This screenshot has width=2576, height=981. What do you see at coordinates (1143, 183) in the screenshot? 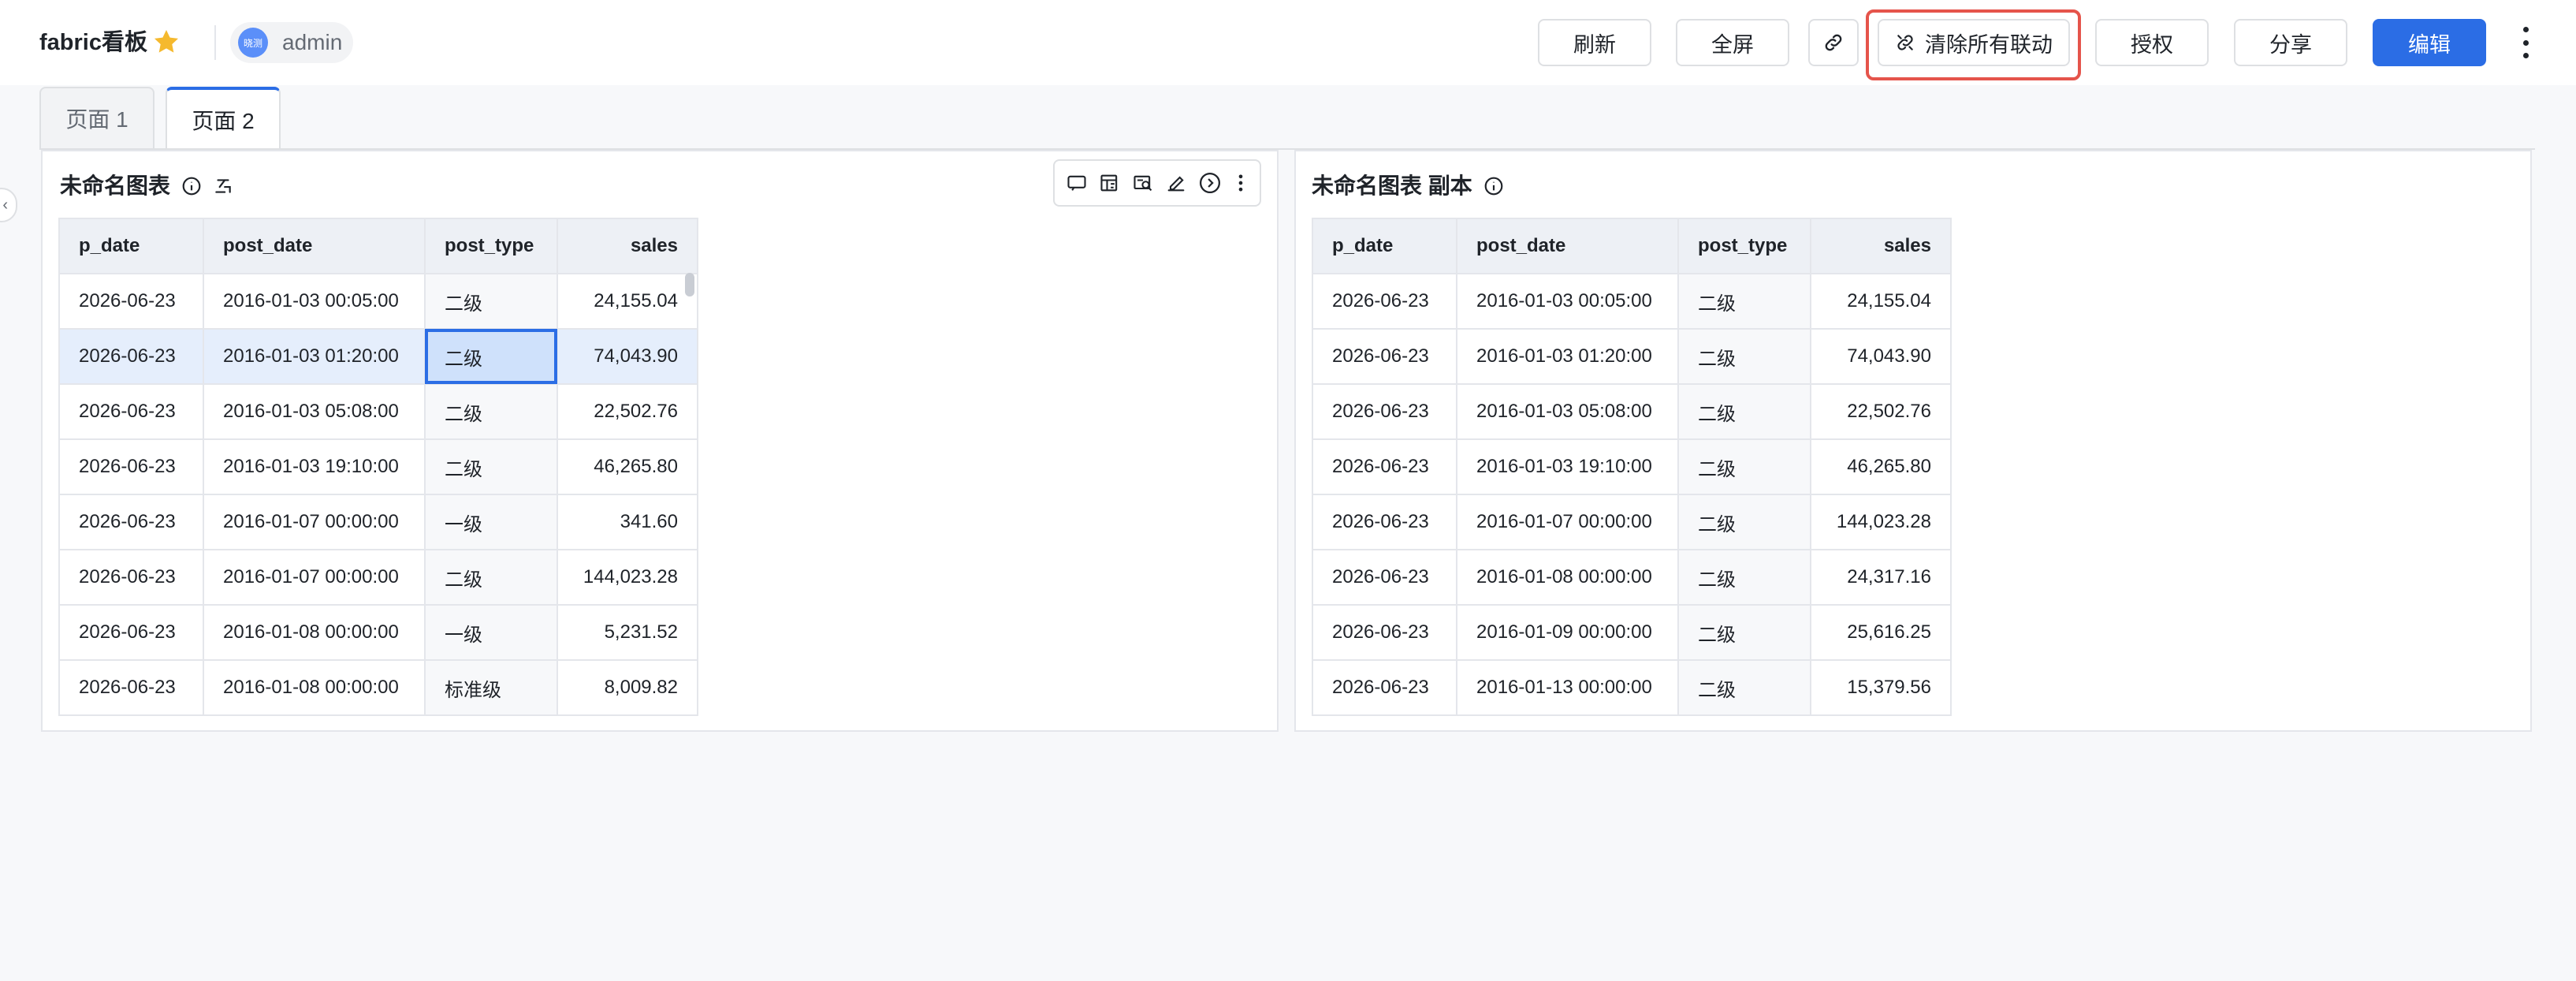
I see `data-search-icon` at bounding box center [1143, 183].